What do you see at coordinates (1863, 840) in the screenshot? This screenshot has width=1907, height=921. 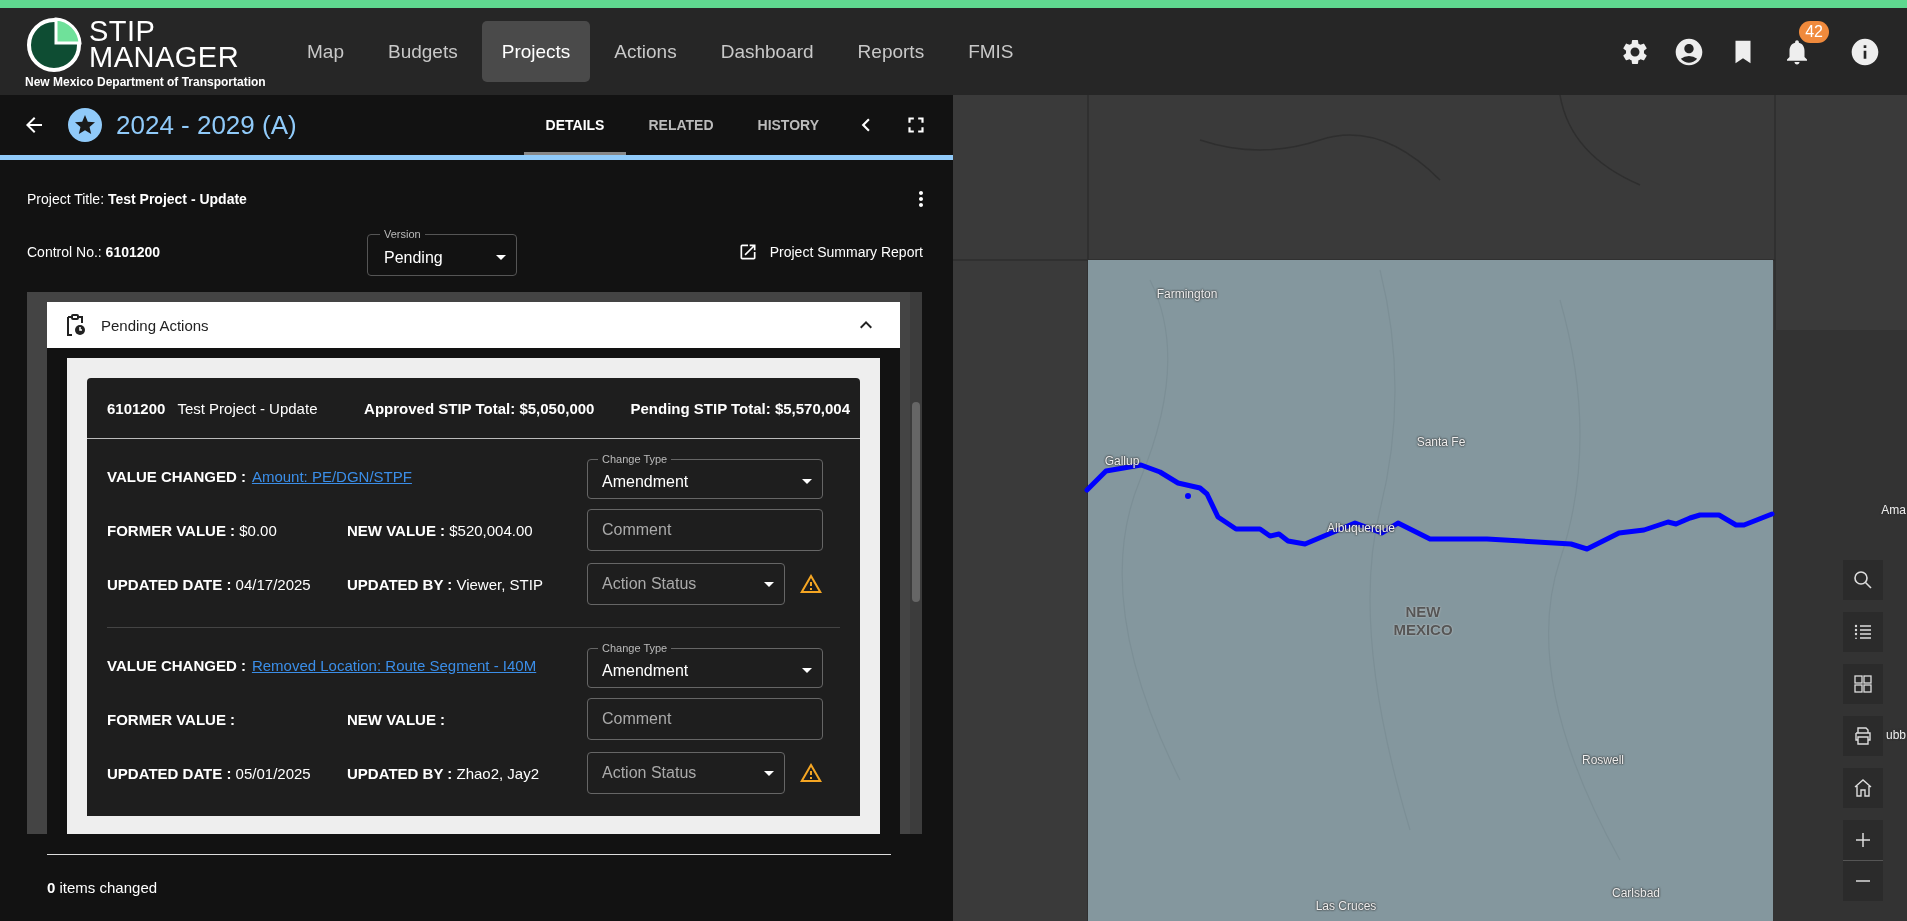 I see `zoom-in-button` at bounding box center [1863, 840].